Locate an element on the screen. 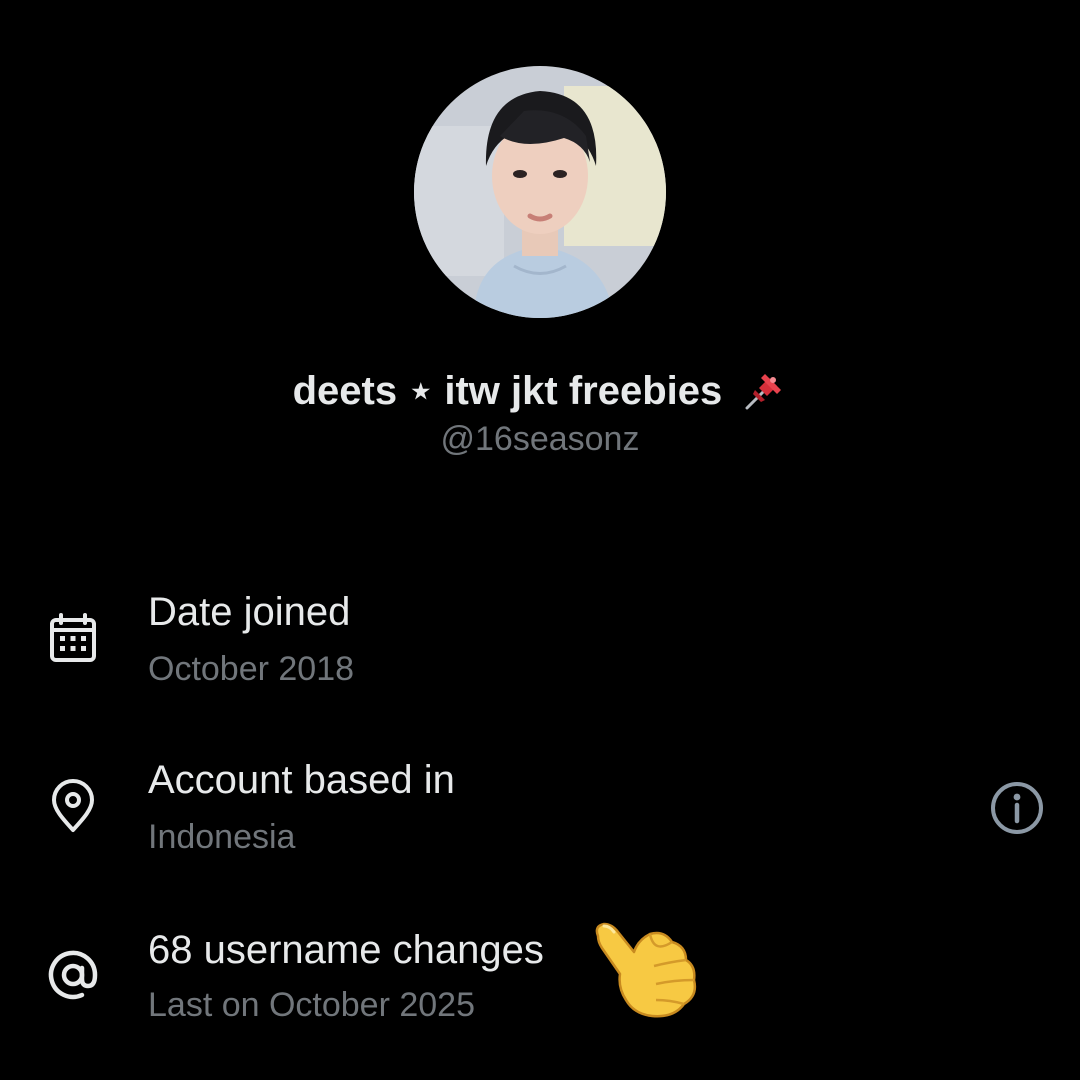 This screenshot has height=1080, width=1080. display-name-text: deets ⋆ itw jkt freebies is located at coordinates (507, 391).